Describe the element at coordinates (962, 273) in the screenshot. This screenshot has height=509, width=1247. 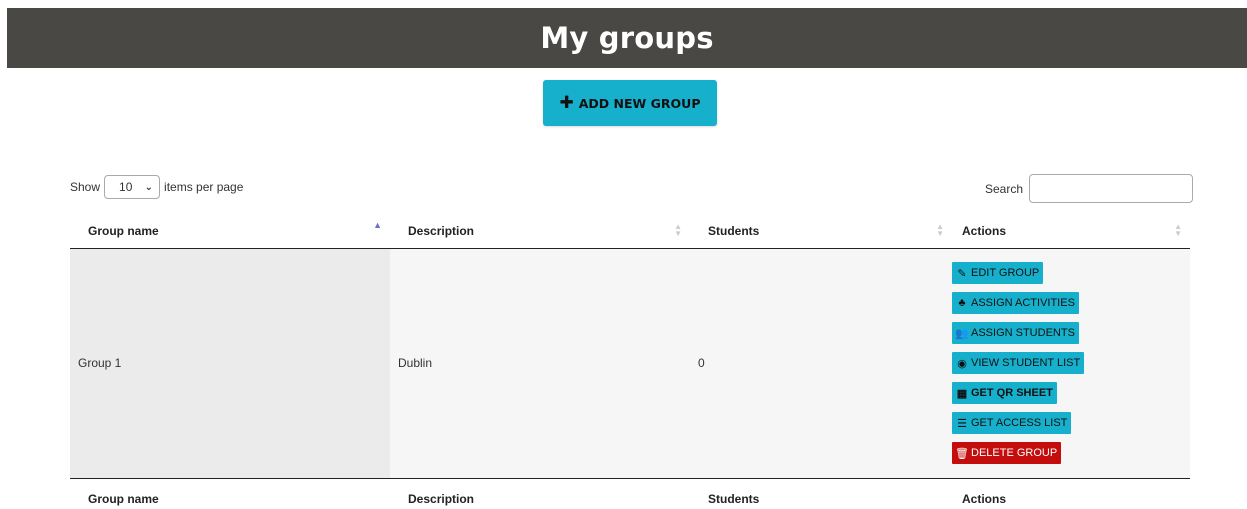
I see `edit-icon: ✎` at that location.